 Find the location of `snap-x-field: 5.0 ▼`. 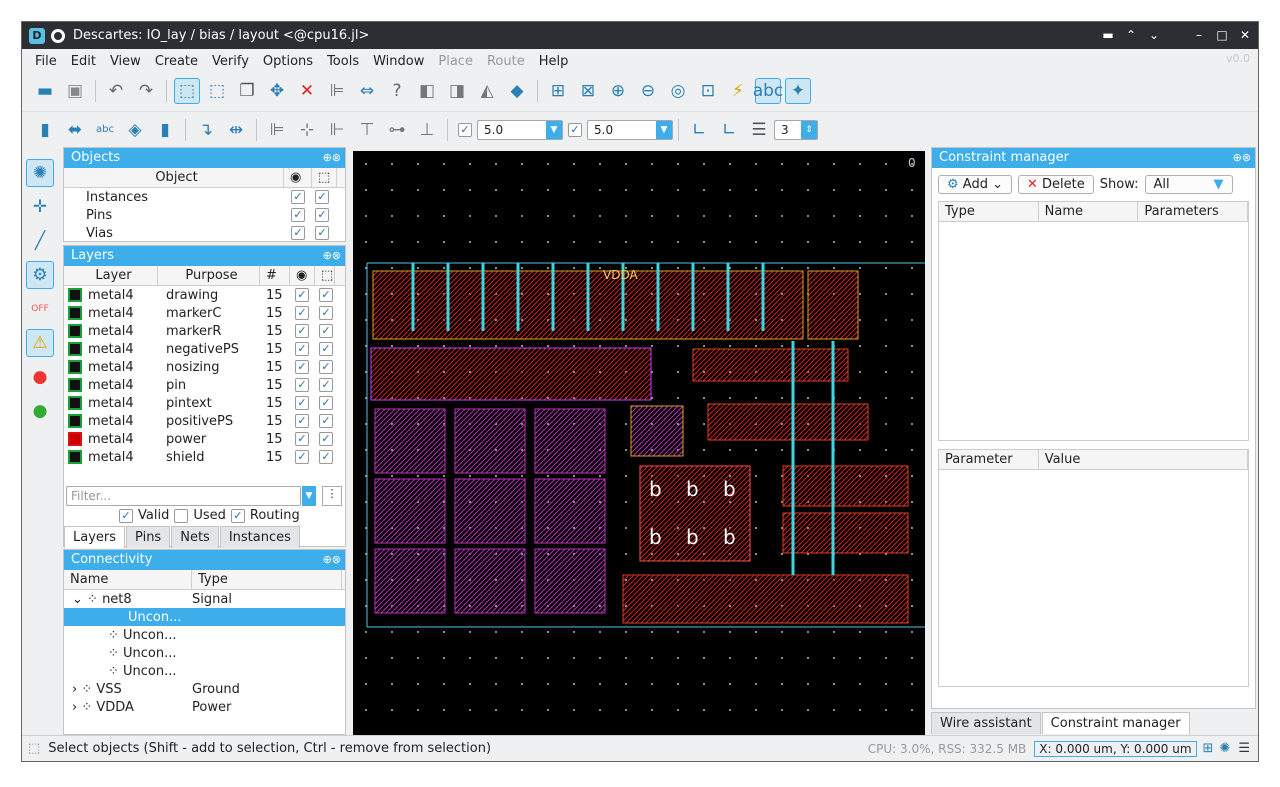

snap-x-field: 5.0 ▼ is located at coordinates (520, 129).